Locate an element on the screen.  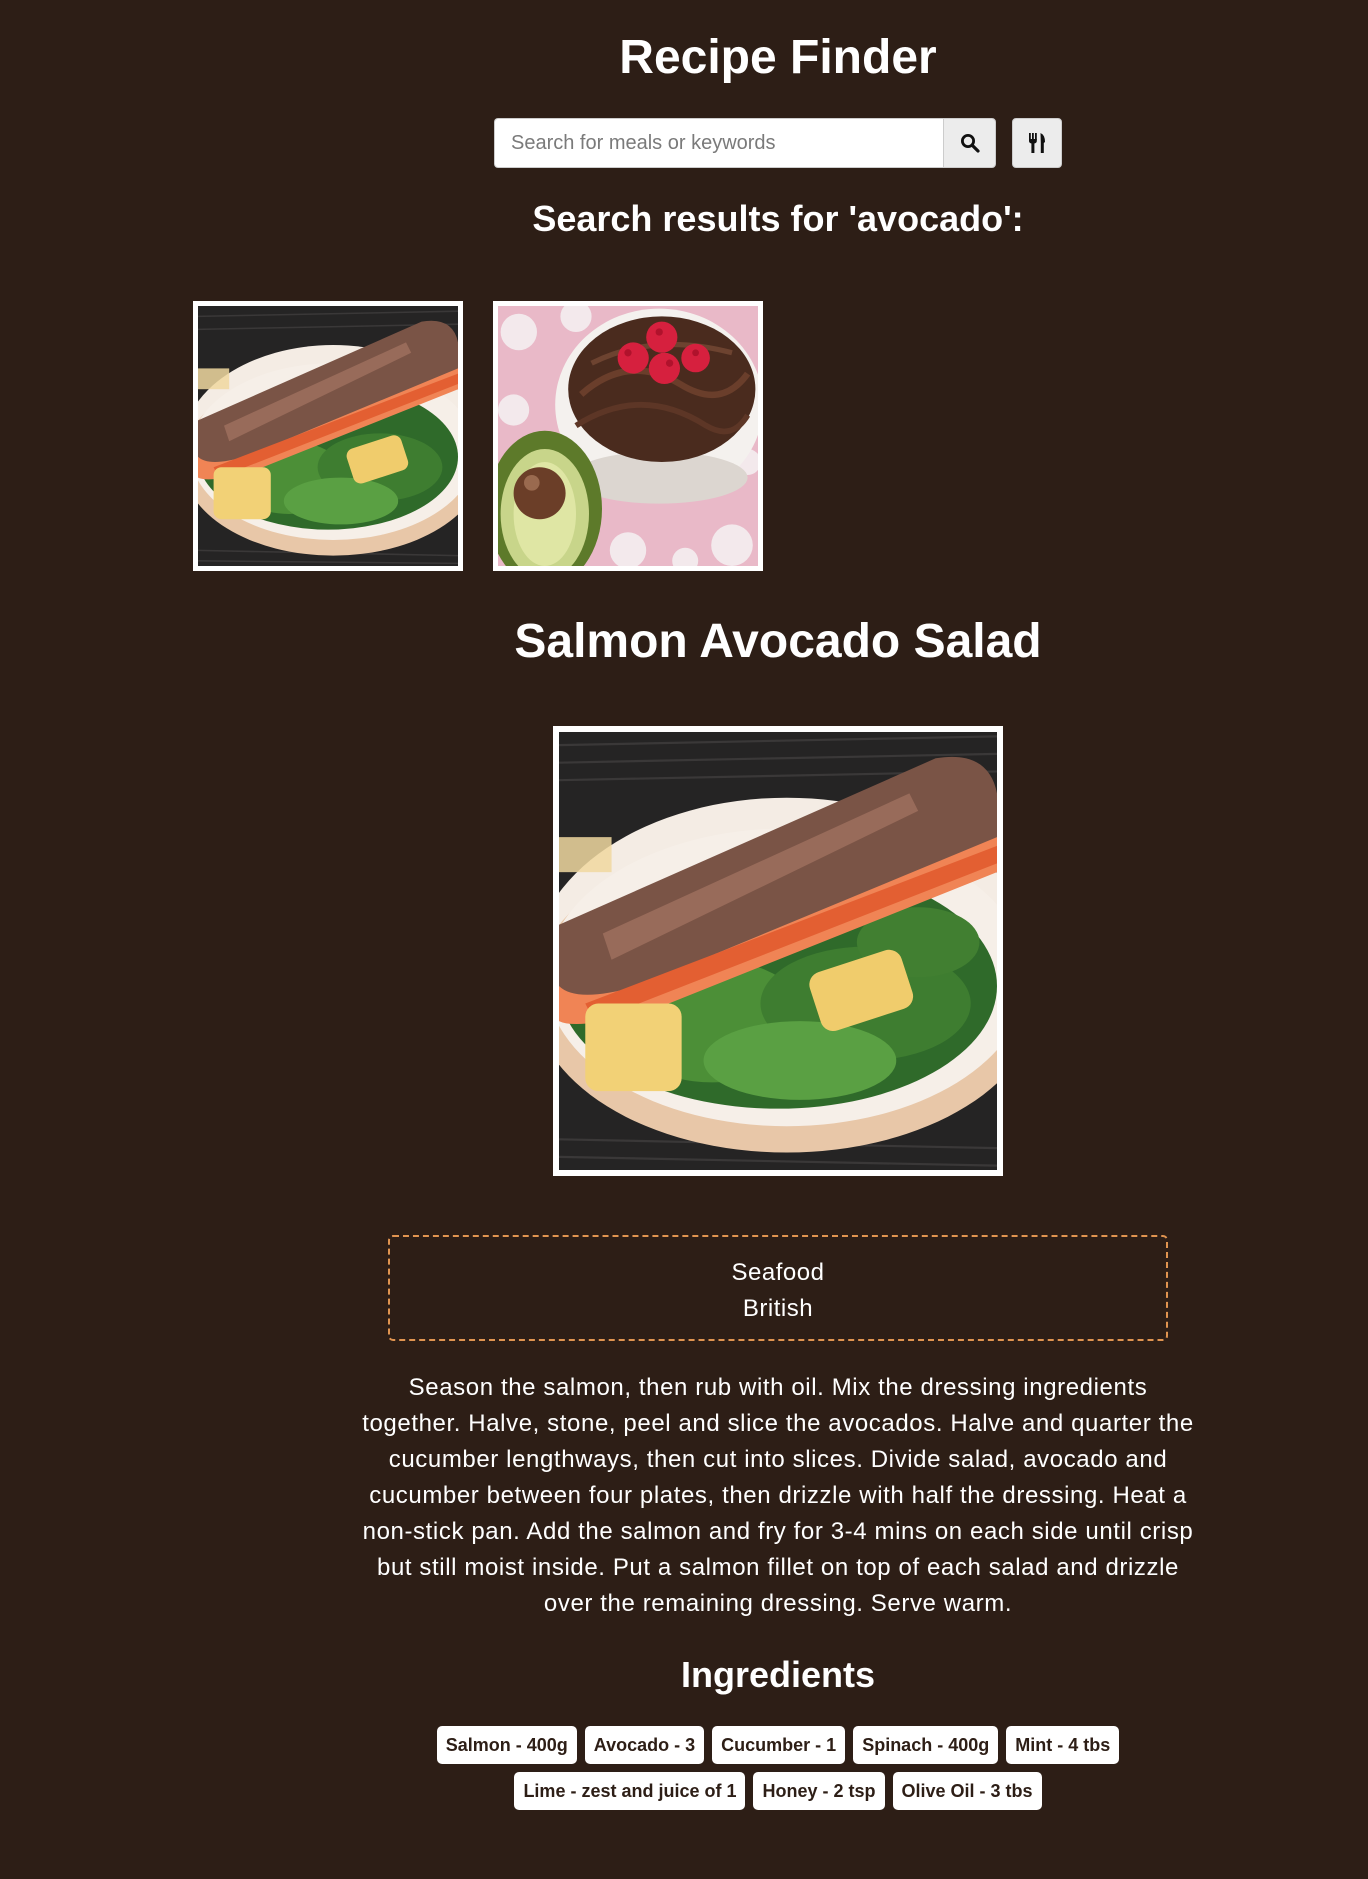
meal-image is located at coordinates (778, 951).